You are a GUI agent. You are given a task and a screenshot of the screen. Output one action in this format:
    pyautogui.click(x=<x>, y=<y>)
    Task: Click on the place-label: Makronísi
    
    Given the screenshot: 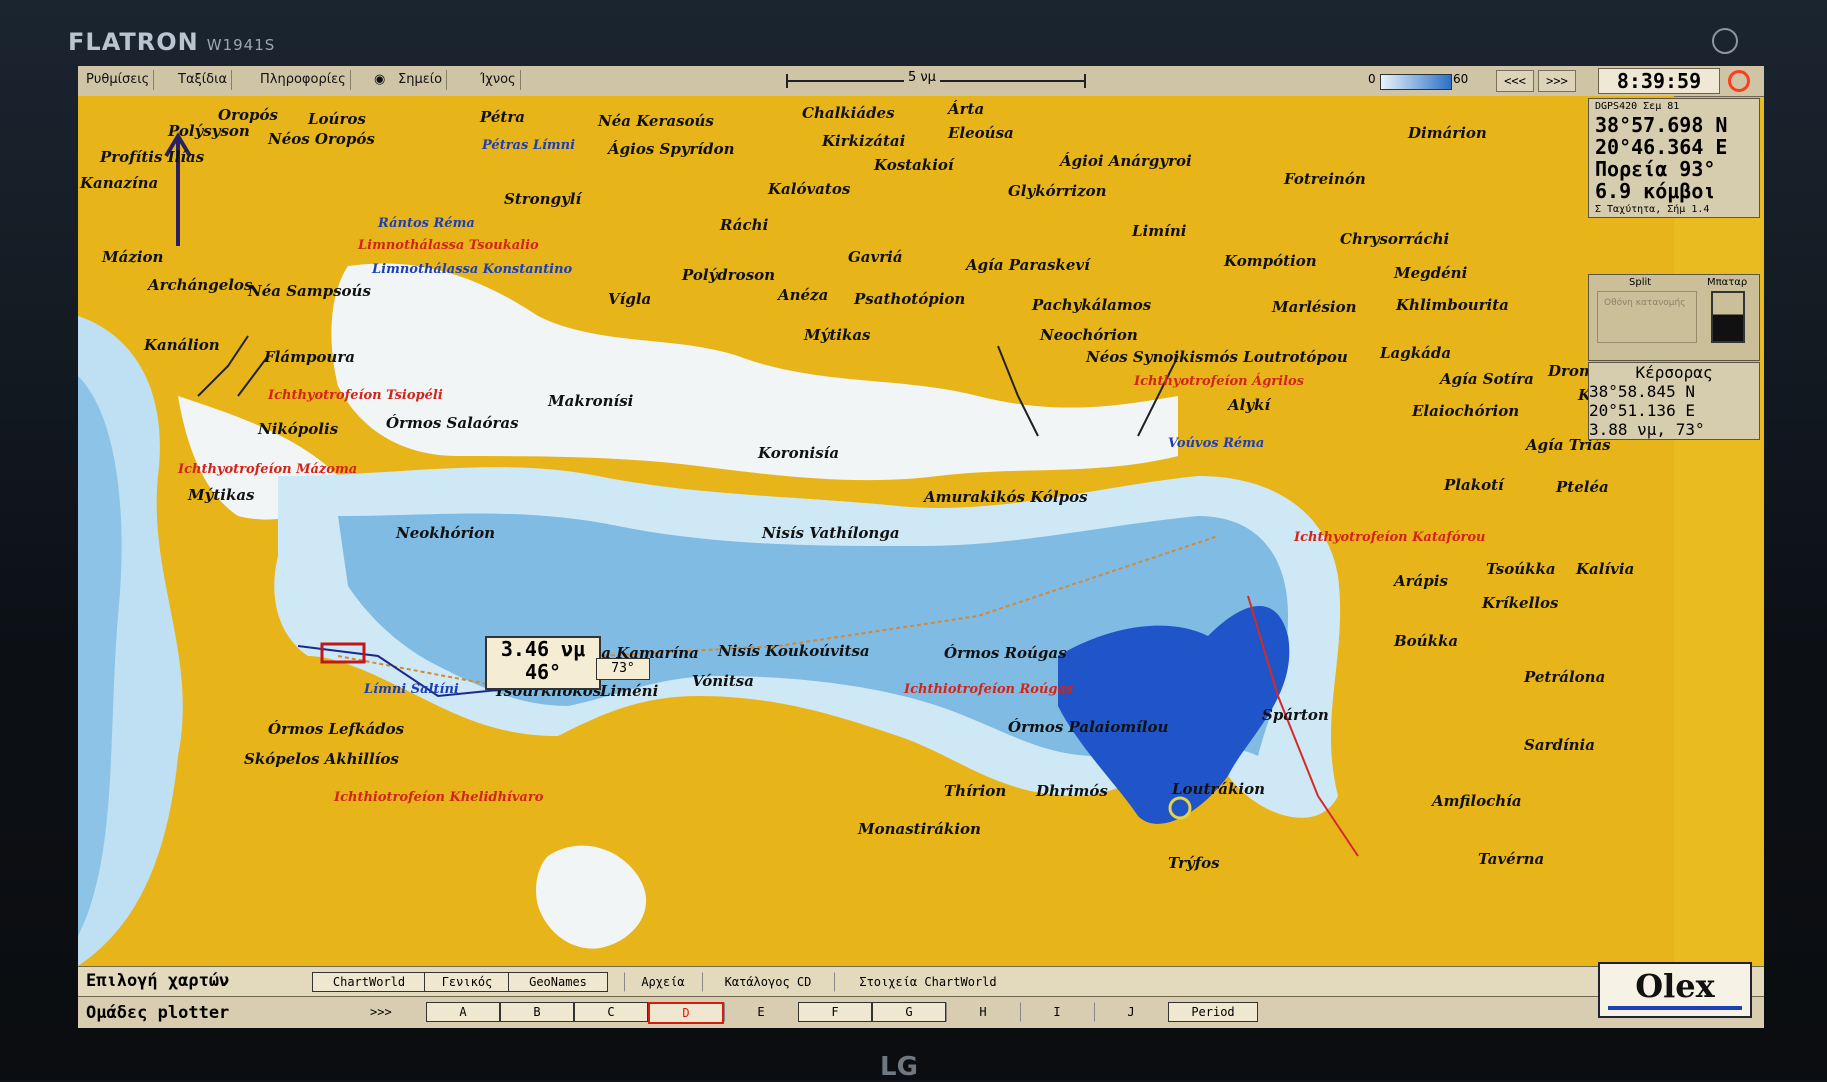 What is the action you would take?
    pyautogui.click(x=591, y=401)
    